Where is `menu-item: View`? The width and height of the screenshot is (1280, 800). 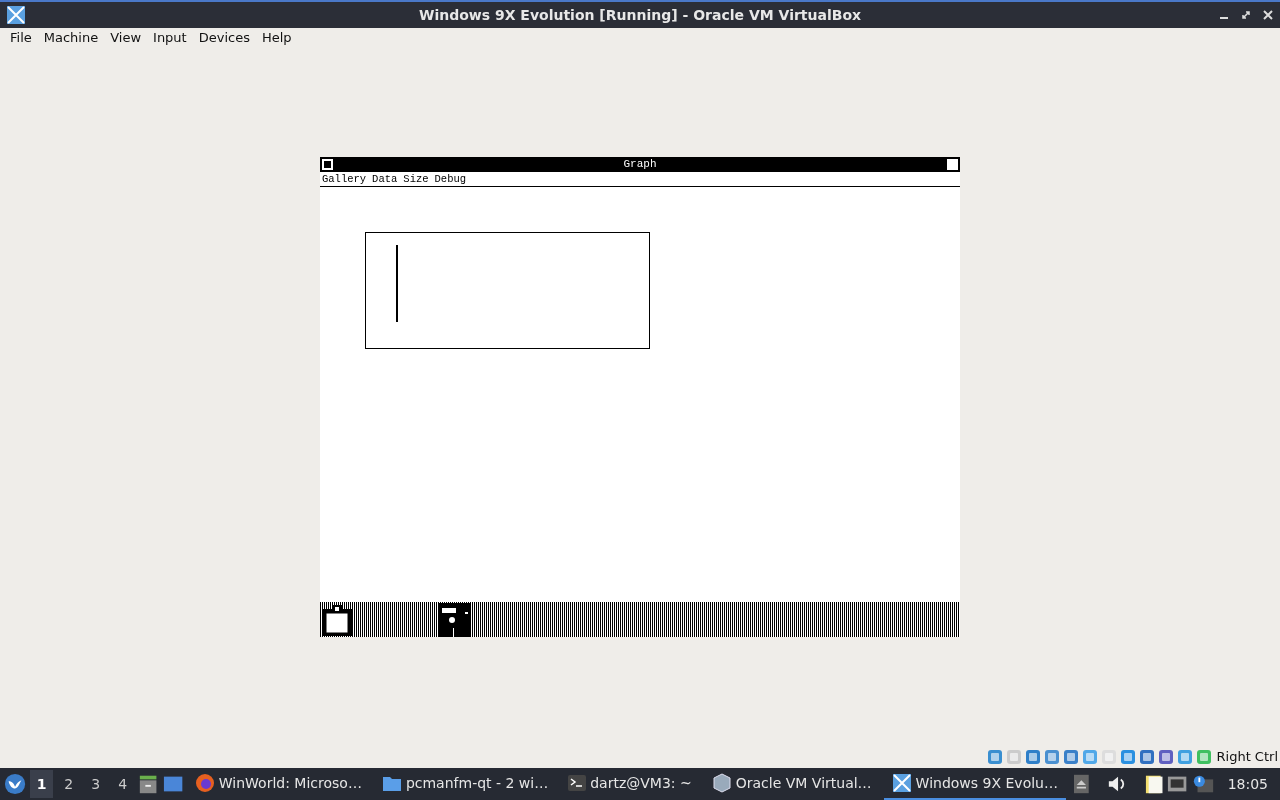
menu-item: View is located at coordinates (126, 37).